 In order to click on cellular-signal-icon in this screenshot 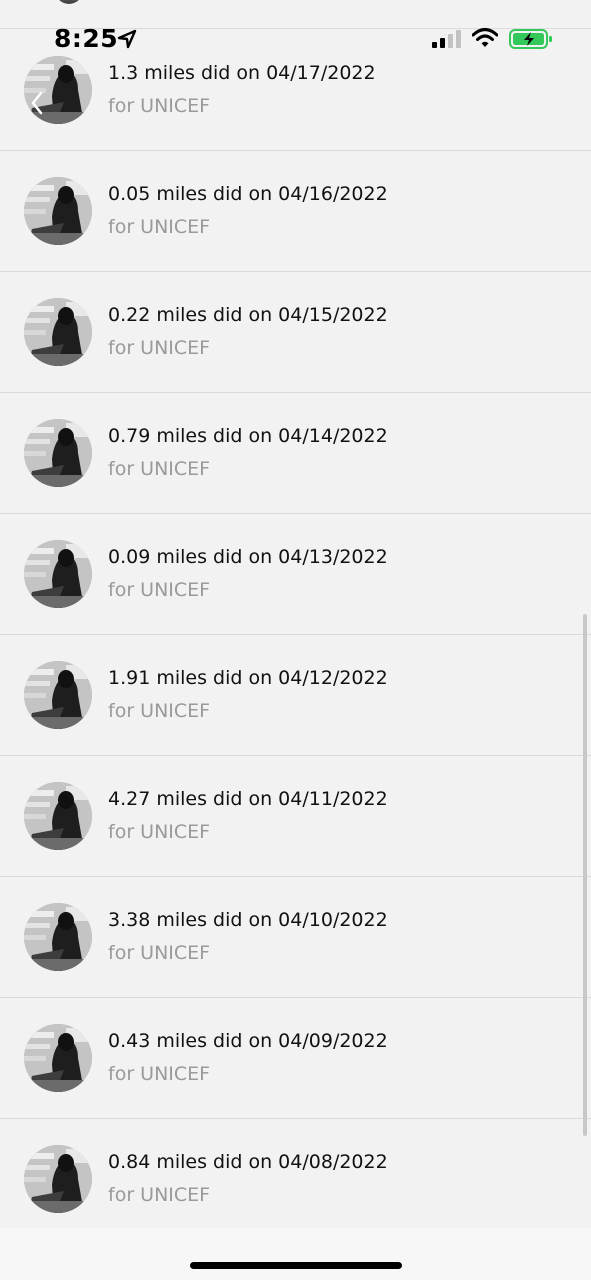, I will do `click(446, 39)`.